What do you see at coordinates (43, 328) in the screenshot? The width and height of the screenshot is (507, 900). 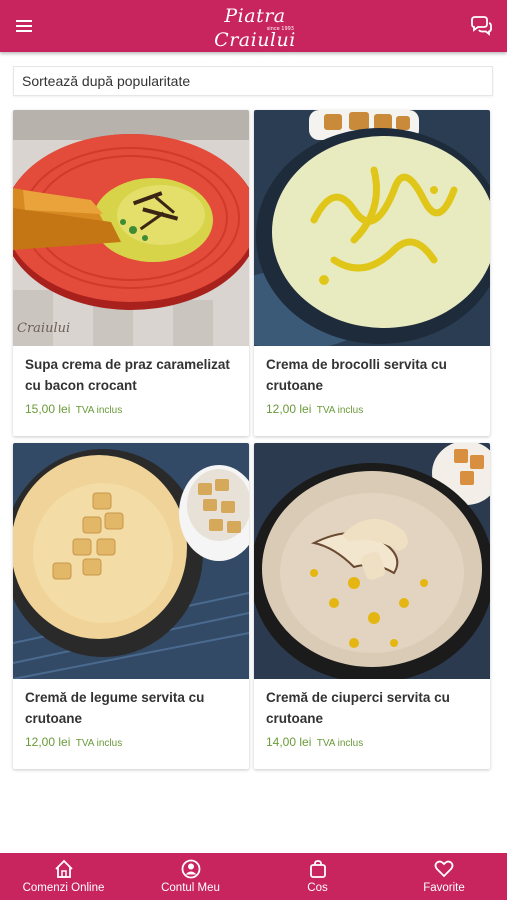 I see `watermark-text: Craiului` at bounding box center [43, 328].